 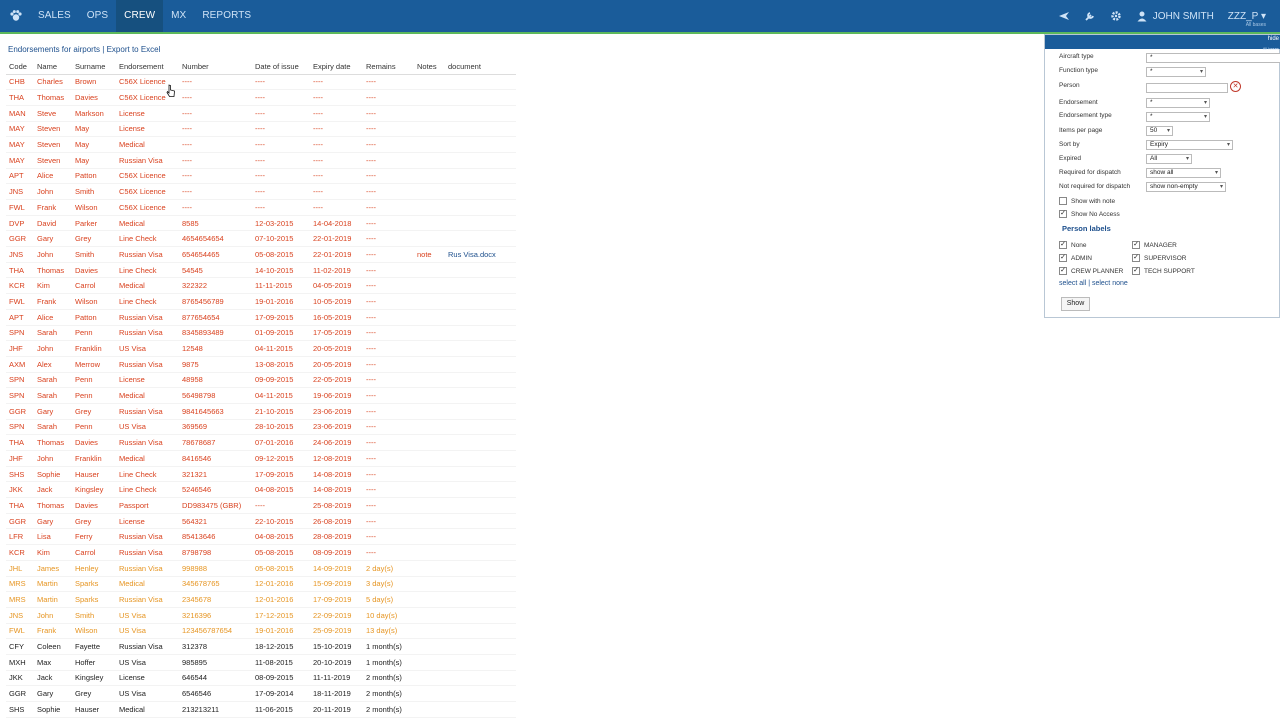 I want to click on endorsement-type-select: * ▾, so click(x=1178, y=117).